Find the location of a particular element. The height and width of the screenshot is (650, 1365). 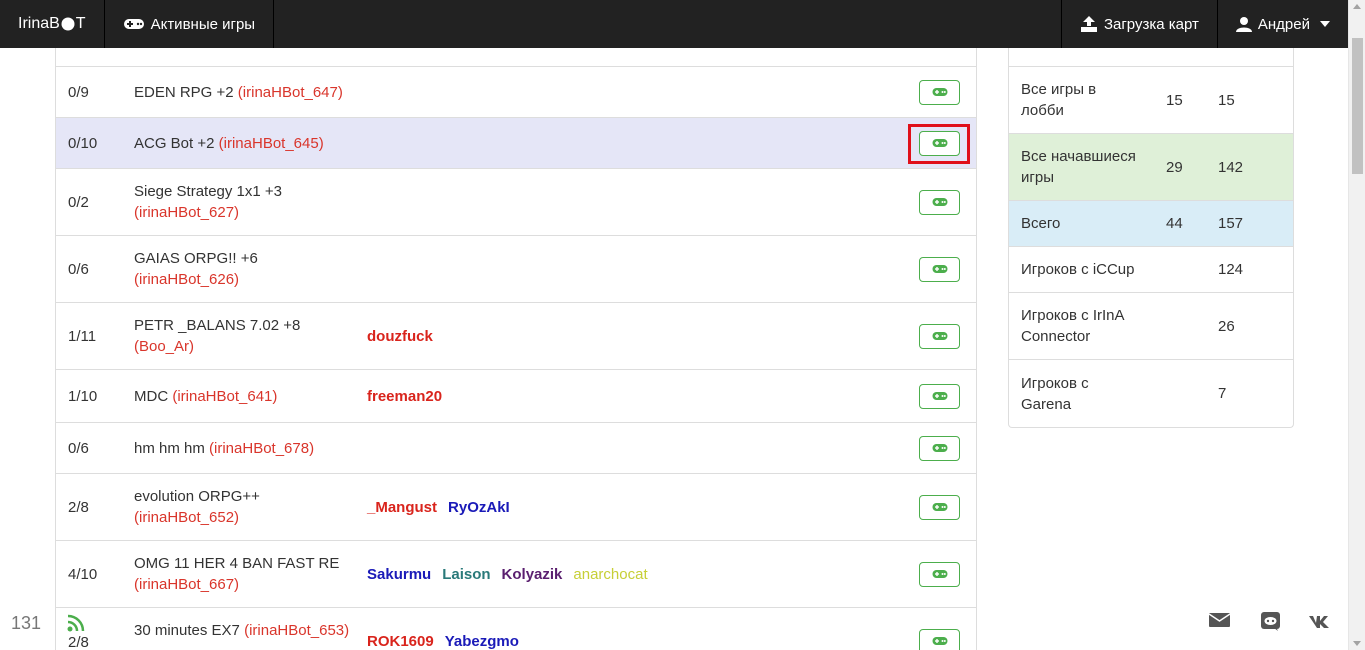

player-name: freeman20 is located at coordinates (404, 396).